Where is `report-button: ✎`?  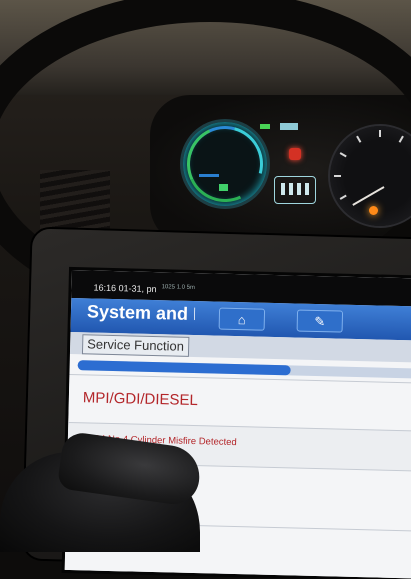
report-button: ✎ is located at coordinates (320, 321).